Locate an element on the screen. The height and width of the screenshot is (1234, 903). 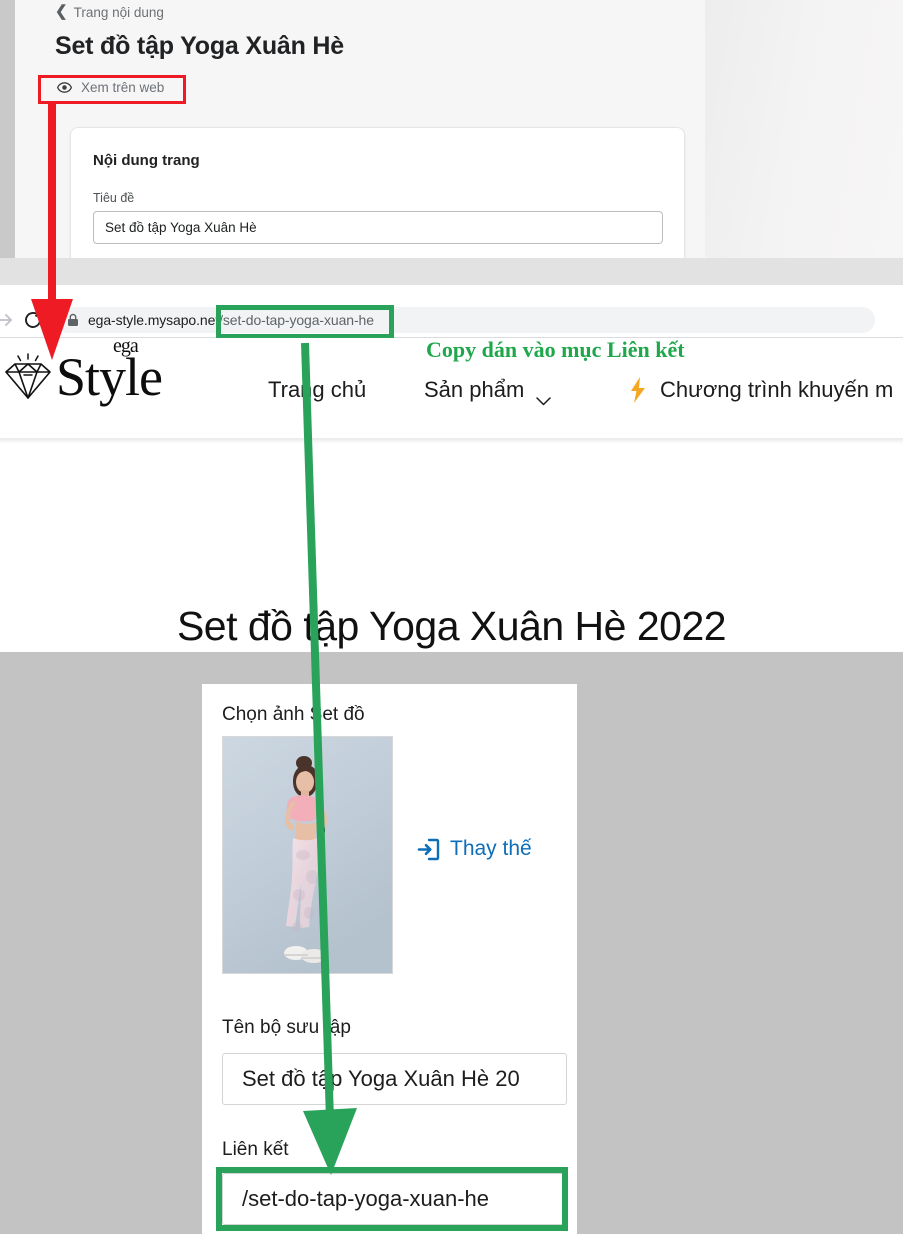
forward-arrow-icon is located at coordinates (8, 320).